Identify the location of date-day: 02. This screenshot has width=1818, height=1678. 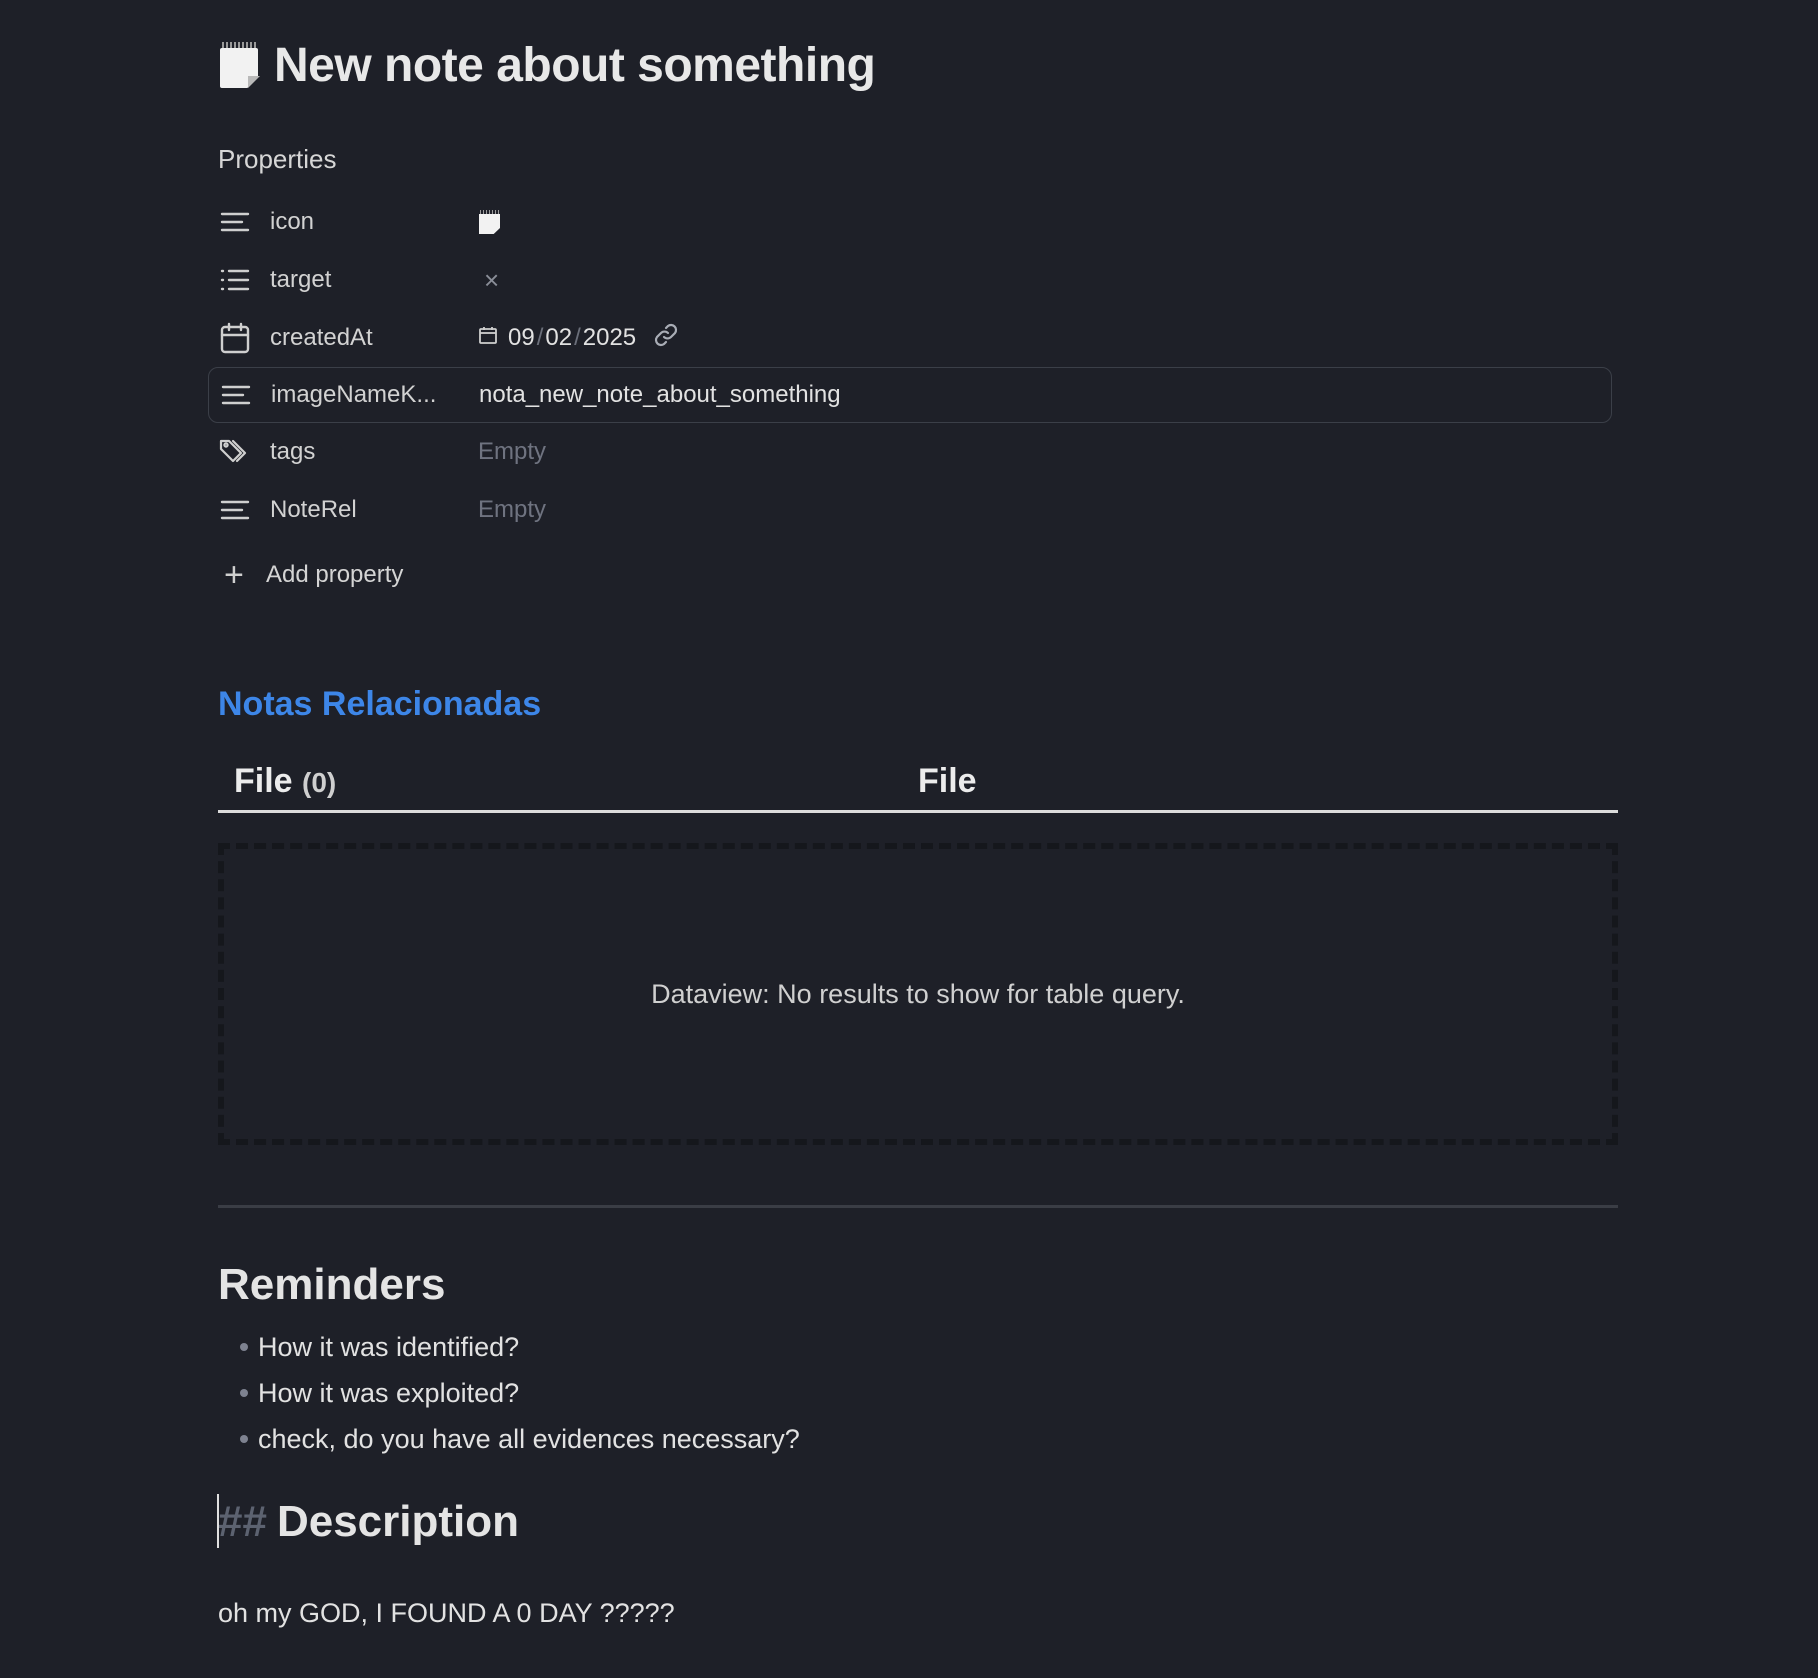
(559, 337).